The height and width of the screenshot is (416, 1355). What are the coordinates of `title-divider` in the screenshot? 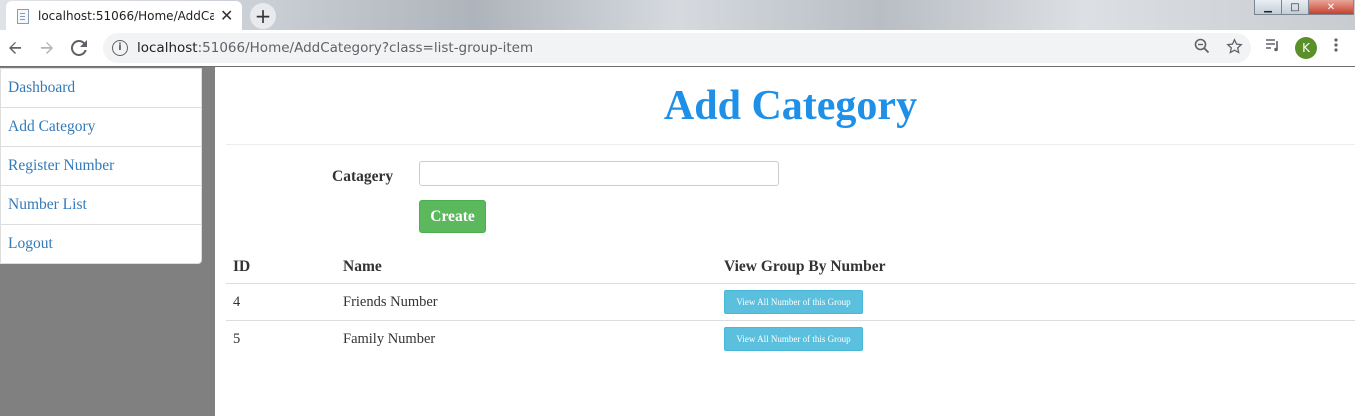 It's located at (790, 144).